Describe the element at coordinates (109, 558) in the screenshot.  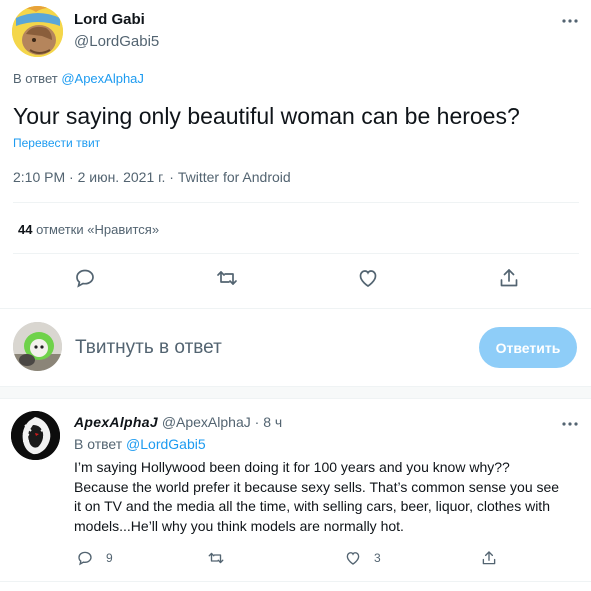
I see `reply-count: 9` at that location.